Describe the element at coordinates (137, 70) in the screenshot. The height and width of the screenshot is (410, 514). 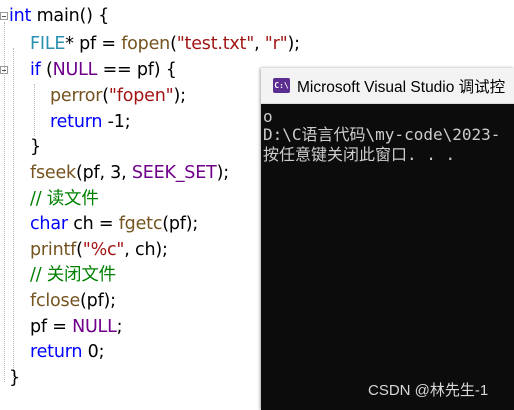
I see `code-text: == pf) {` at that location.